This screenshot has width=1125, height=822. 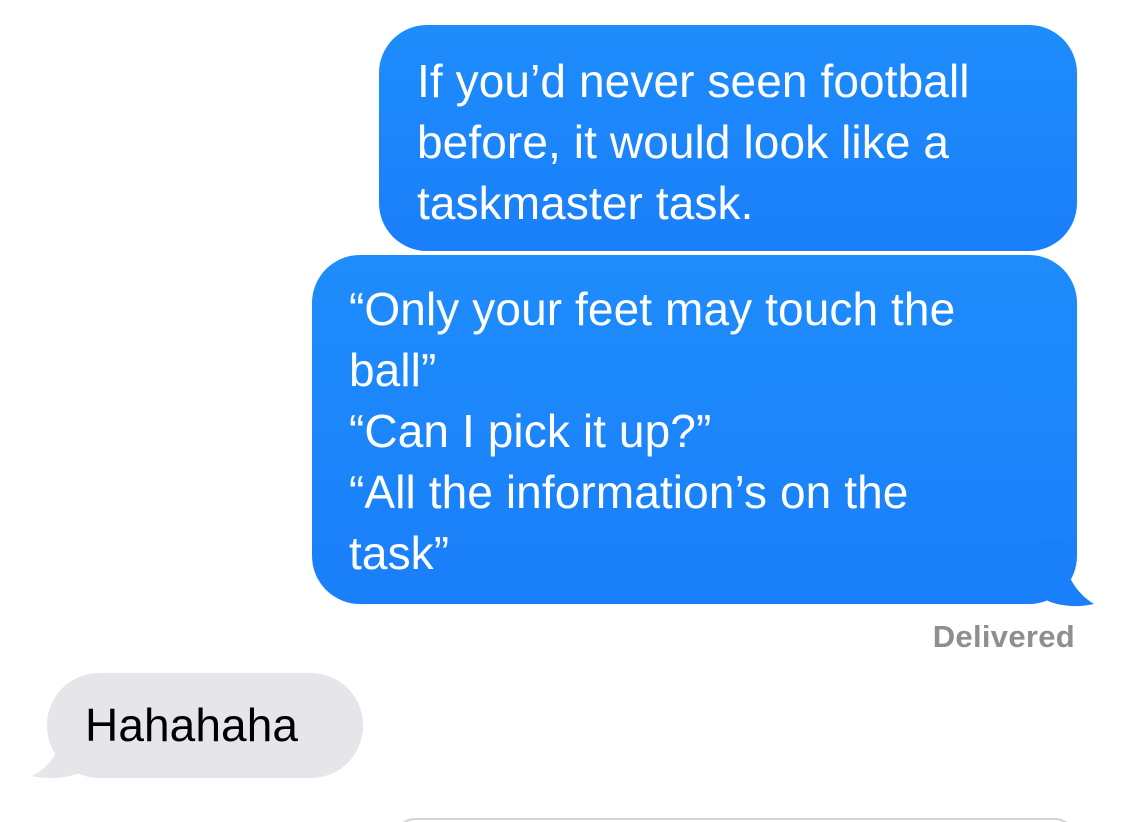 What do you see at coordinates (1003, 636) in the screenshot?
I see `delivery-status: Delivered` at bounding box center [1003, 636].